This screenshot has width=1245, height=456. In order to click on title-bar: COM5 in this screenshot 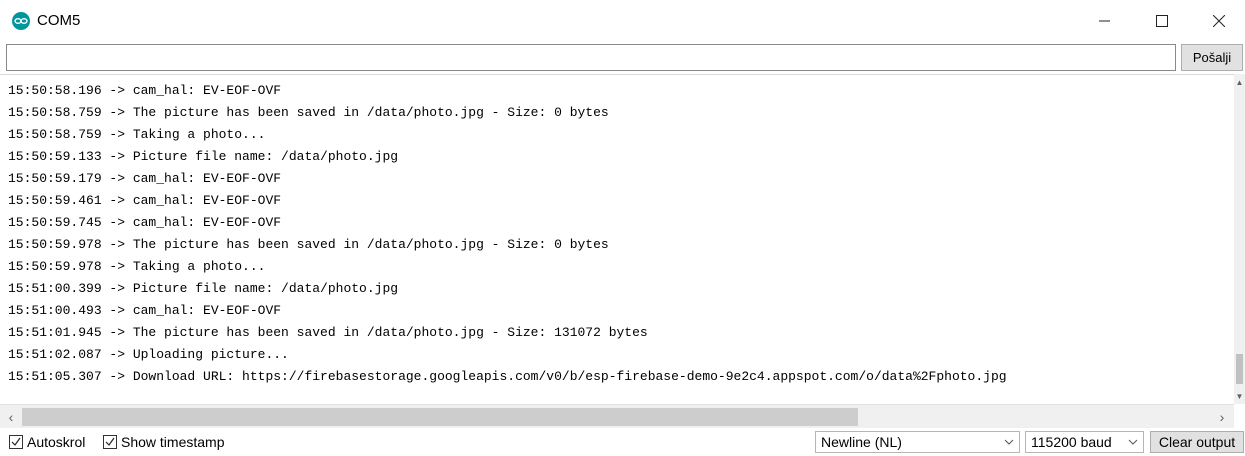, I will do `click(622, 21)`.